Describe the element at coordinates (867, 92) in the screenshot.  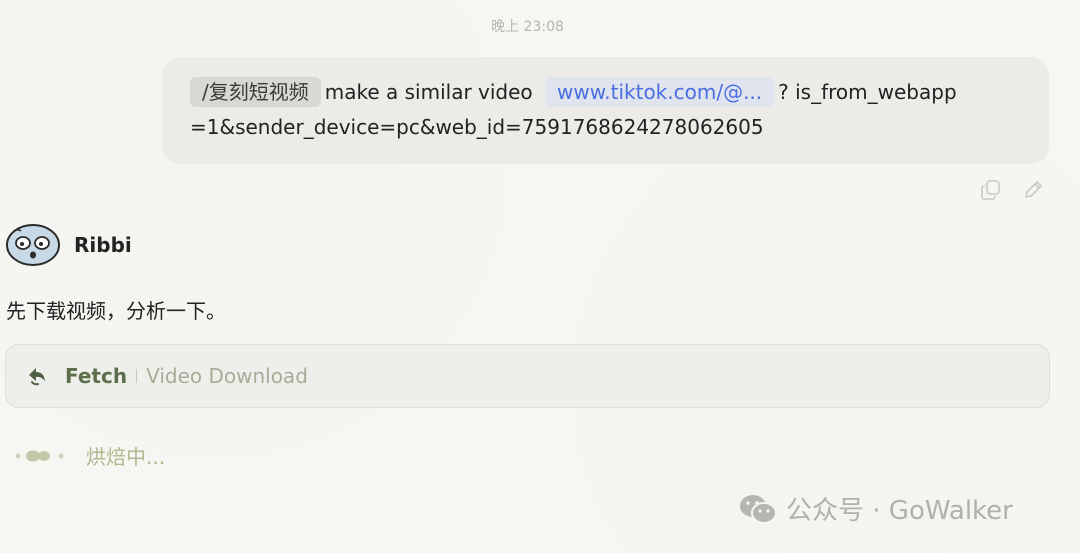
I see `user-message-text-after-link: ? is_from_webapp` at that location.